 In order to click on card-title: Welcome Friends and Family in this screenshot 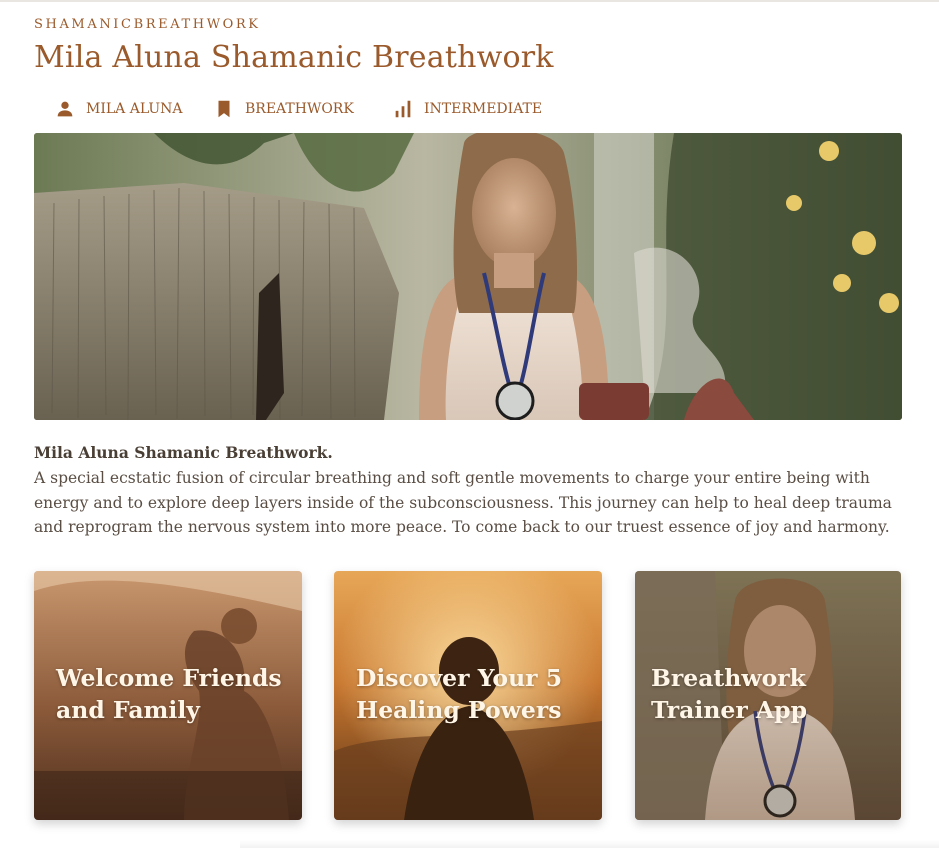, I will do `click(169, 694)`.